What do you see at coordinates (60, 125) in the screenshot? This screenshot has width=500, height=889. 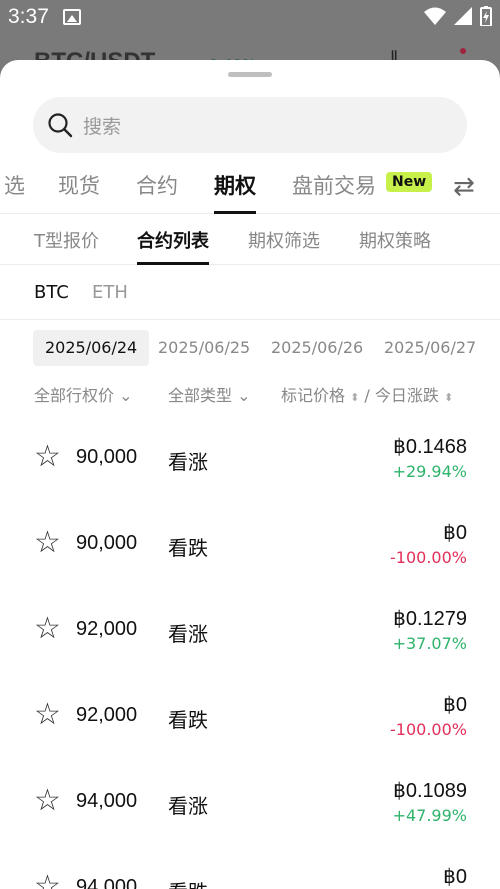 I see `search-icon` at bounding box center [60, 125].